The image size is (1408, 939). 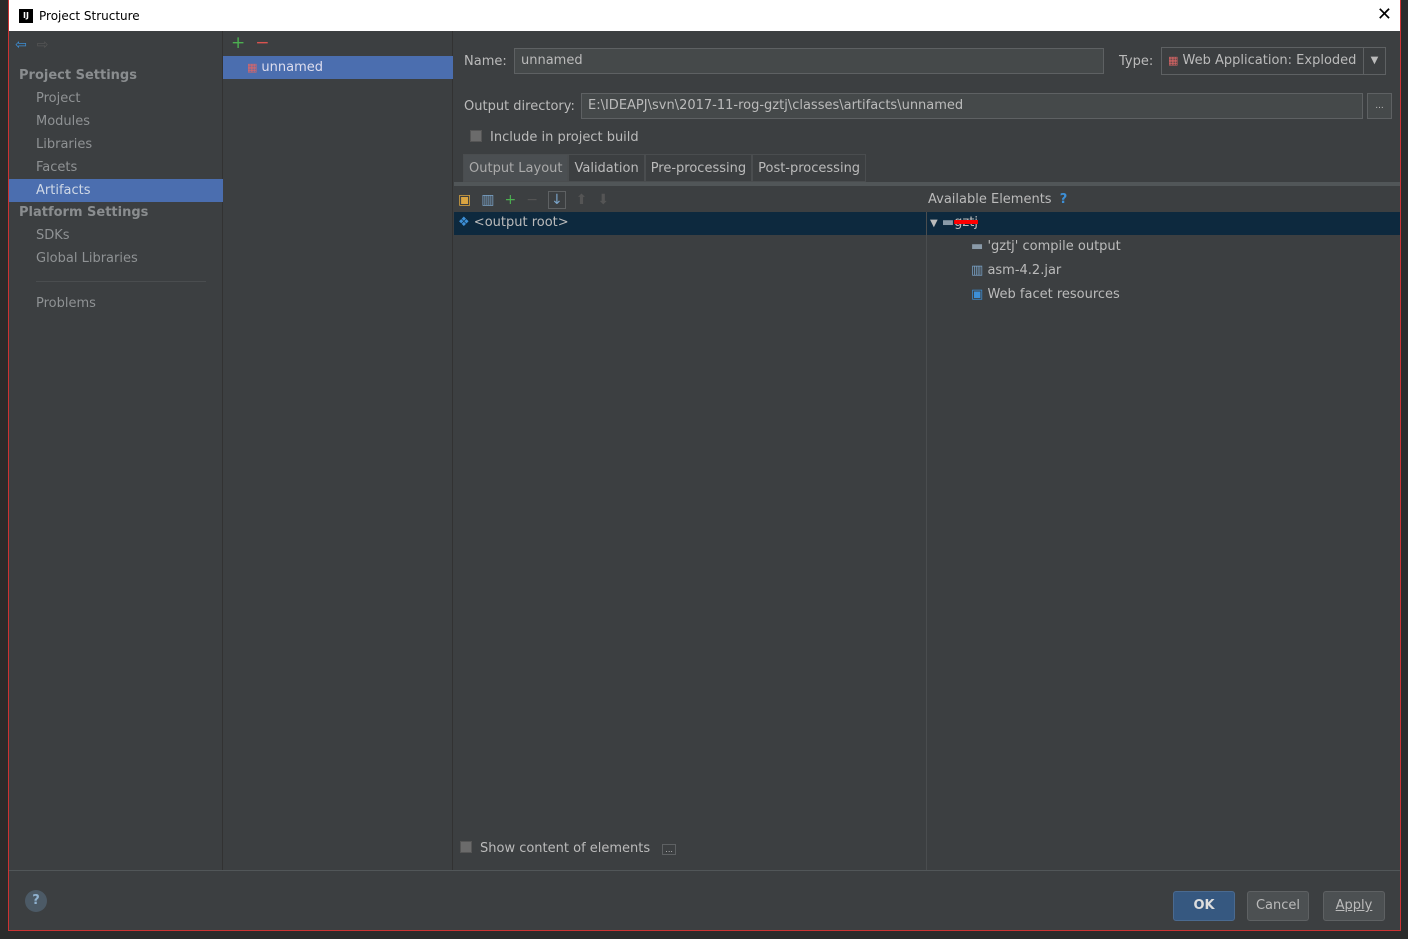 I want to click on apply-button: Apply, so click(x=1354, y=906).